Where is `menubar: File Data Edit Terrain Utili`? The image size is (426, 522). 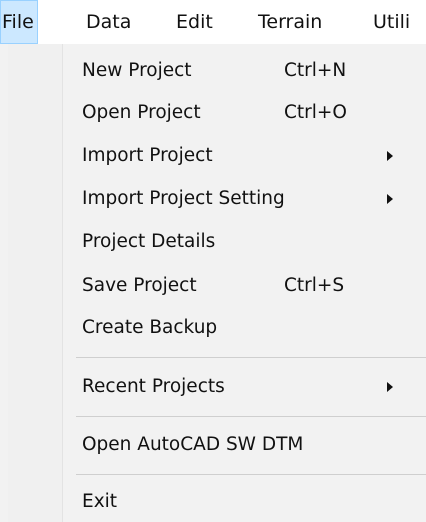
menubar: File Data Edit Terrain Utili is located at coordinates (213, 22).